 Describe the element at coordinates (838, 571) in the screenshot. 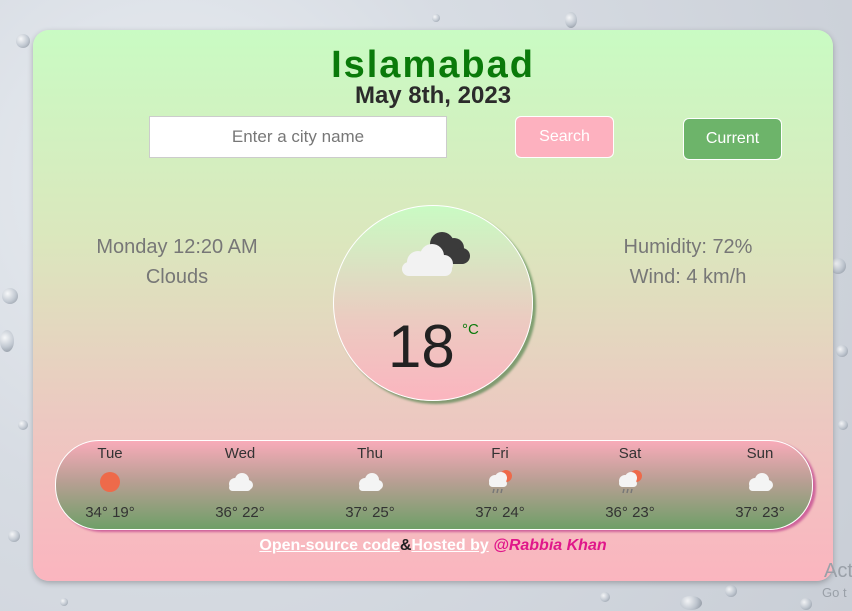

I see `windows-watermark: Act` at that location.